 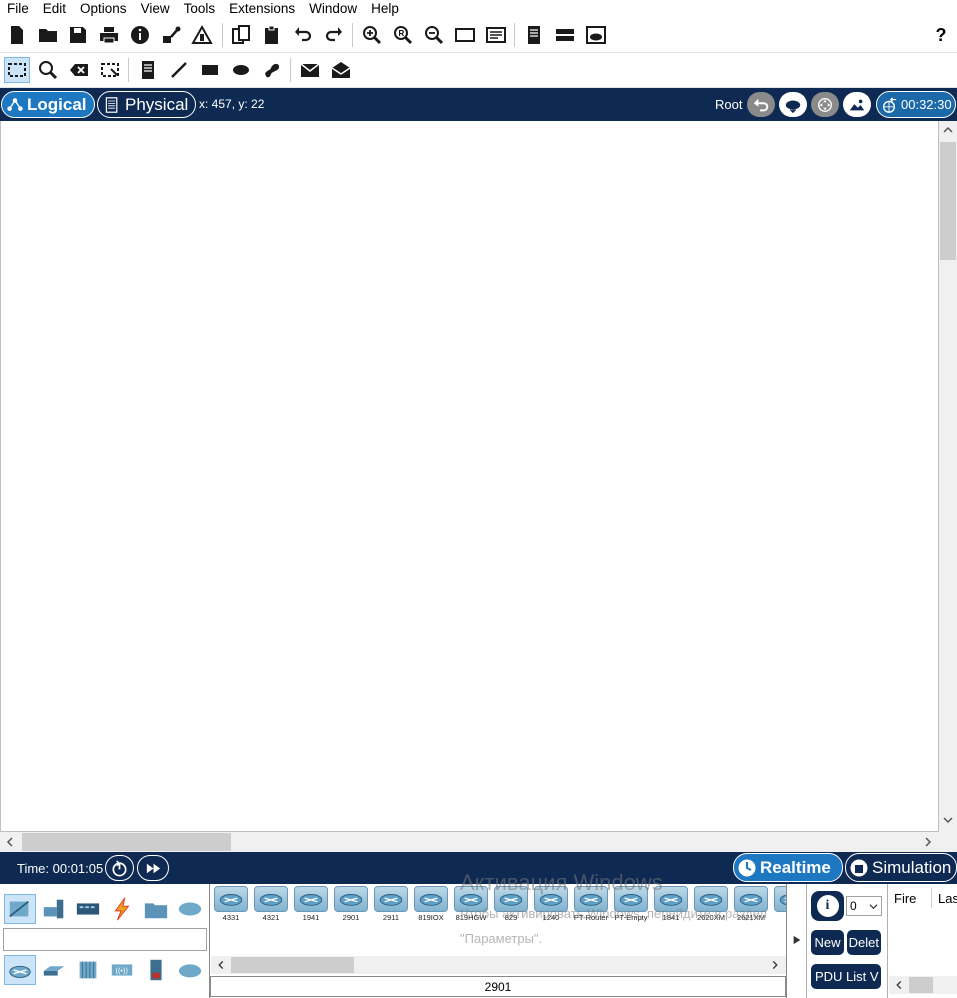 What do you see at coordinates (20, 909) in the screenshot?
I see `network-devices-category-icon` at bounding box center [20, 909].